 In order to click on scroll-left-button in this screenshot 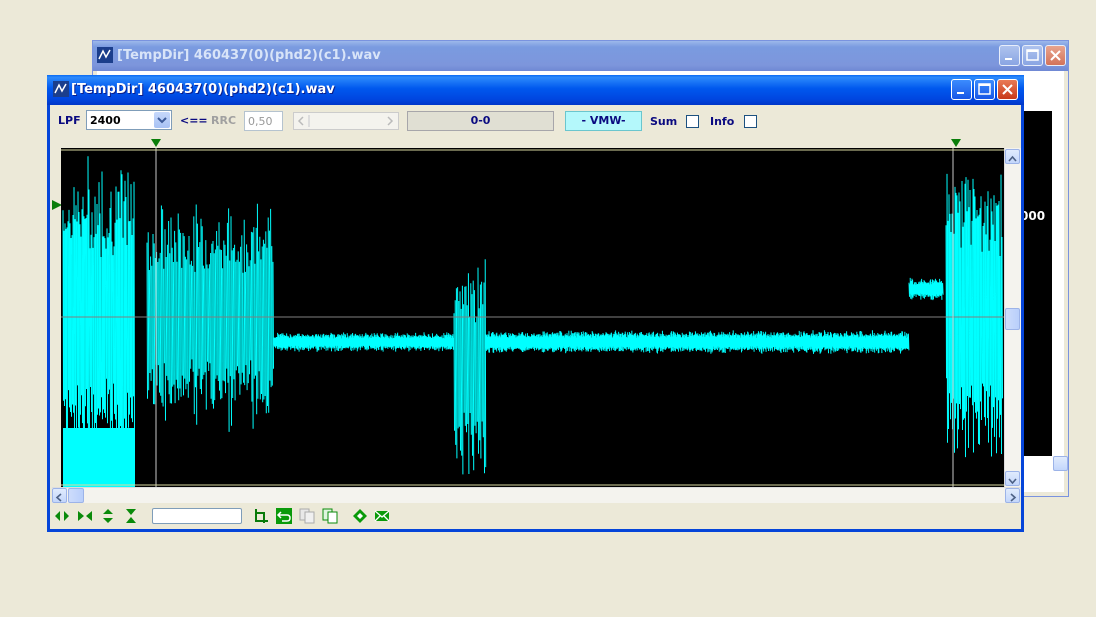, I will do `click(59, 495)`.